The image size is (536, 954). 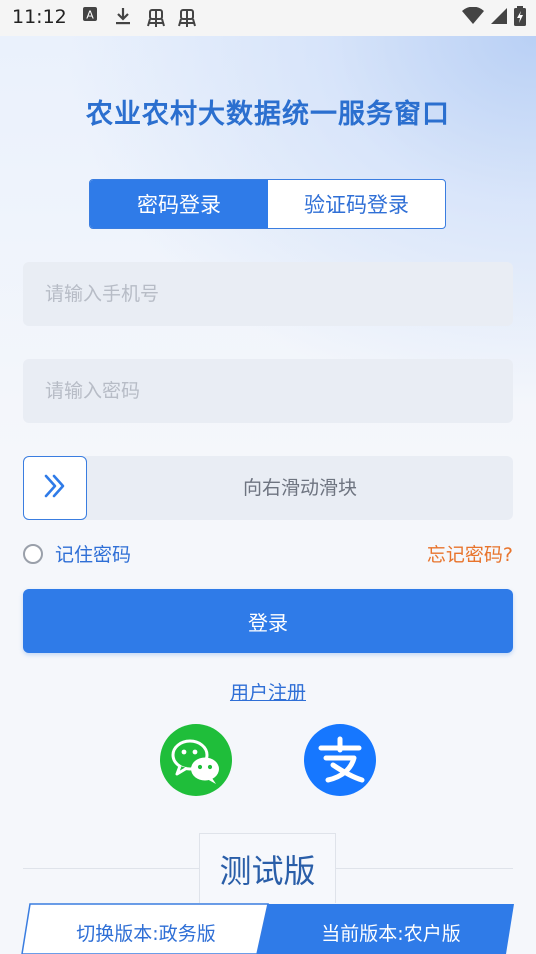 What do you see at coordinates (33, 553) in the screenshot?
I see `remember-radio` at bounding box center [33, 553].